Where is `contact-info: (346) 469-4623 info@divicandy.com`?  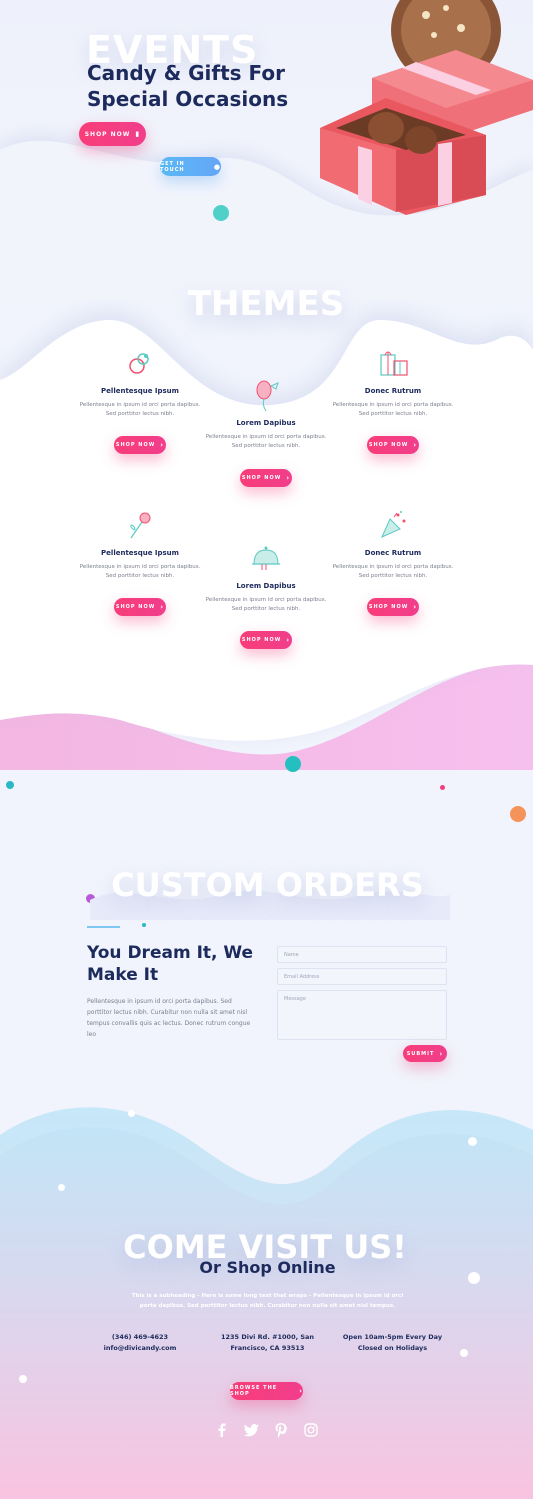 contact-info: (346) 469-4623 info@divicandy.com is located at coordinates (140, 1343).